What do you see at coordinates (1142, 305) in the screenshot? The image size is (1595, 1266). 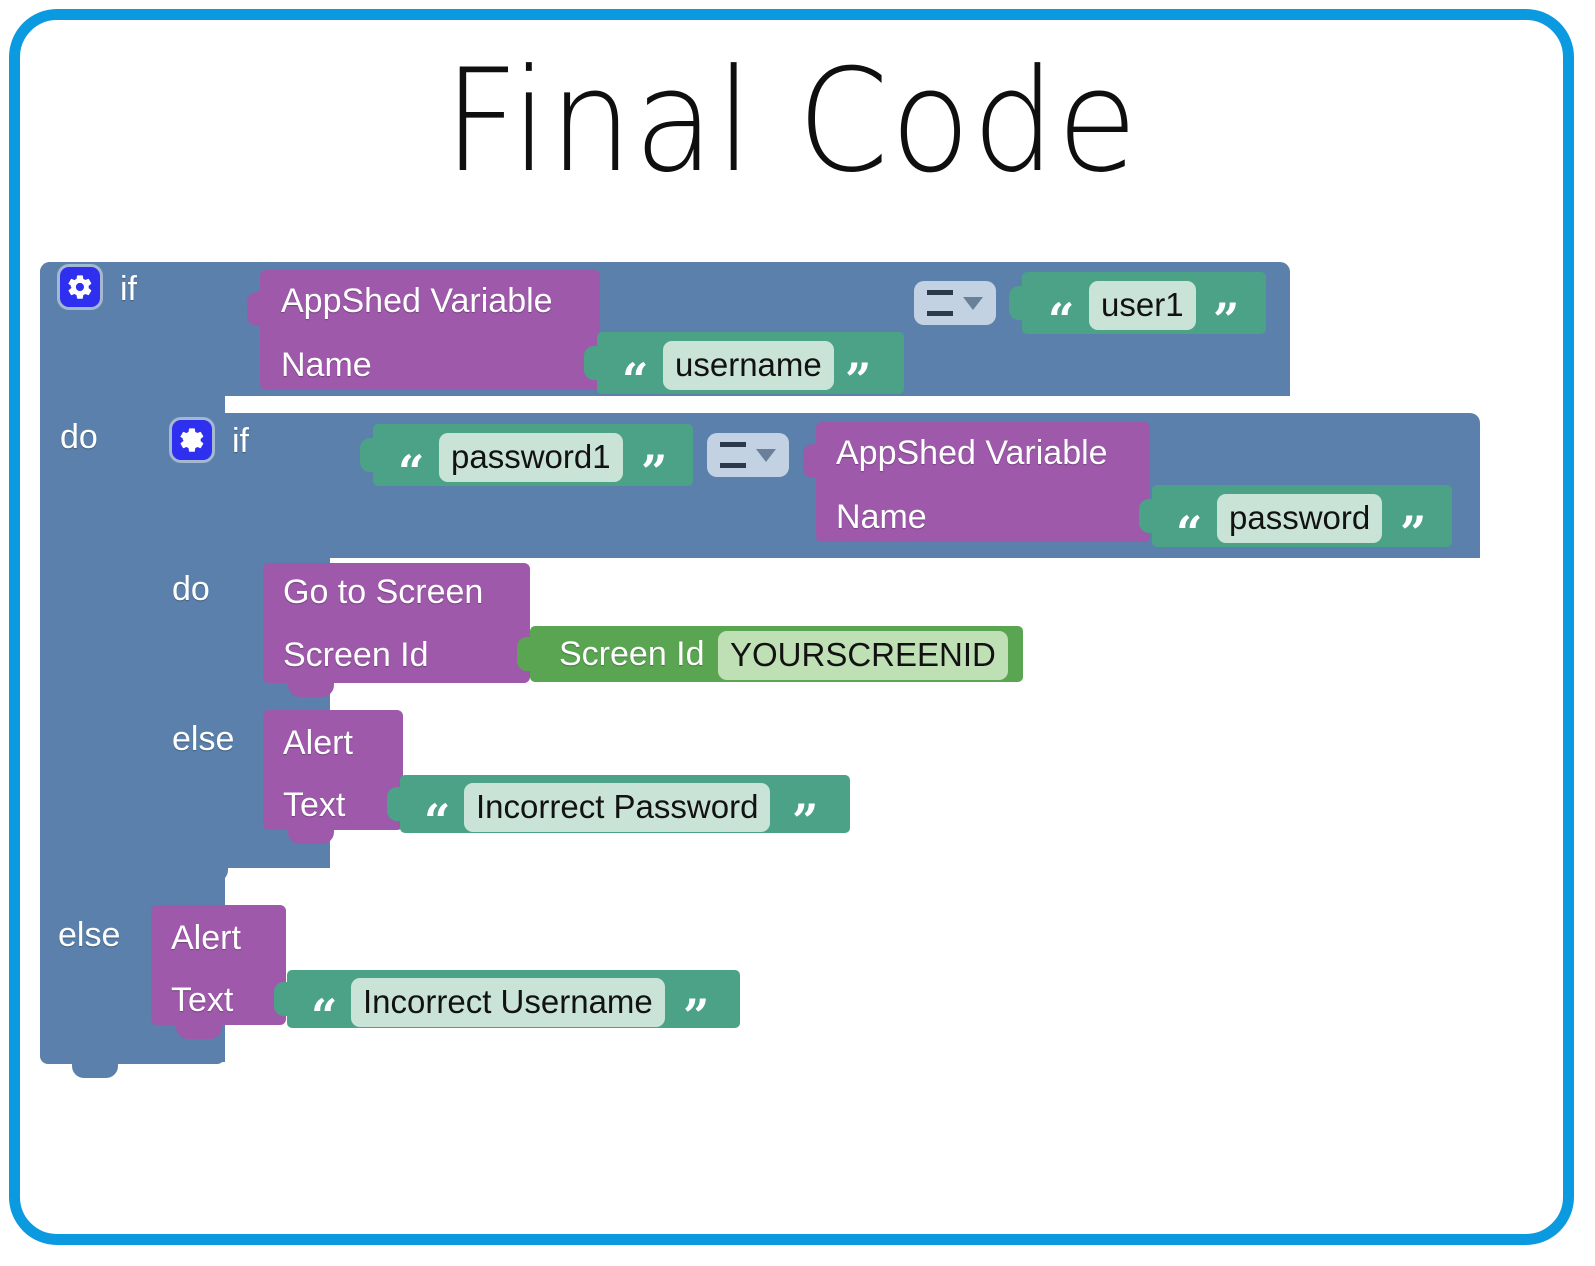 I see `user1-value-field: user1` at bounding box center [1142, 305].